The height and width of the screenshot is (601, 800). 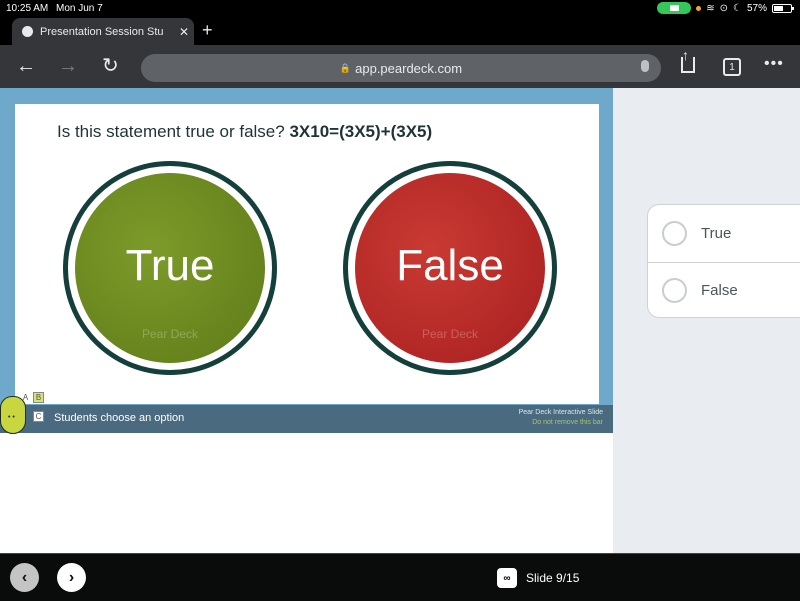 What do you see at coordinates (207, 30) in the screenshot?
I see `new-tab-button: +` at bounding box center [207, 30].